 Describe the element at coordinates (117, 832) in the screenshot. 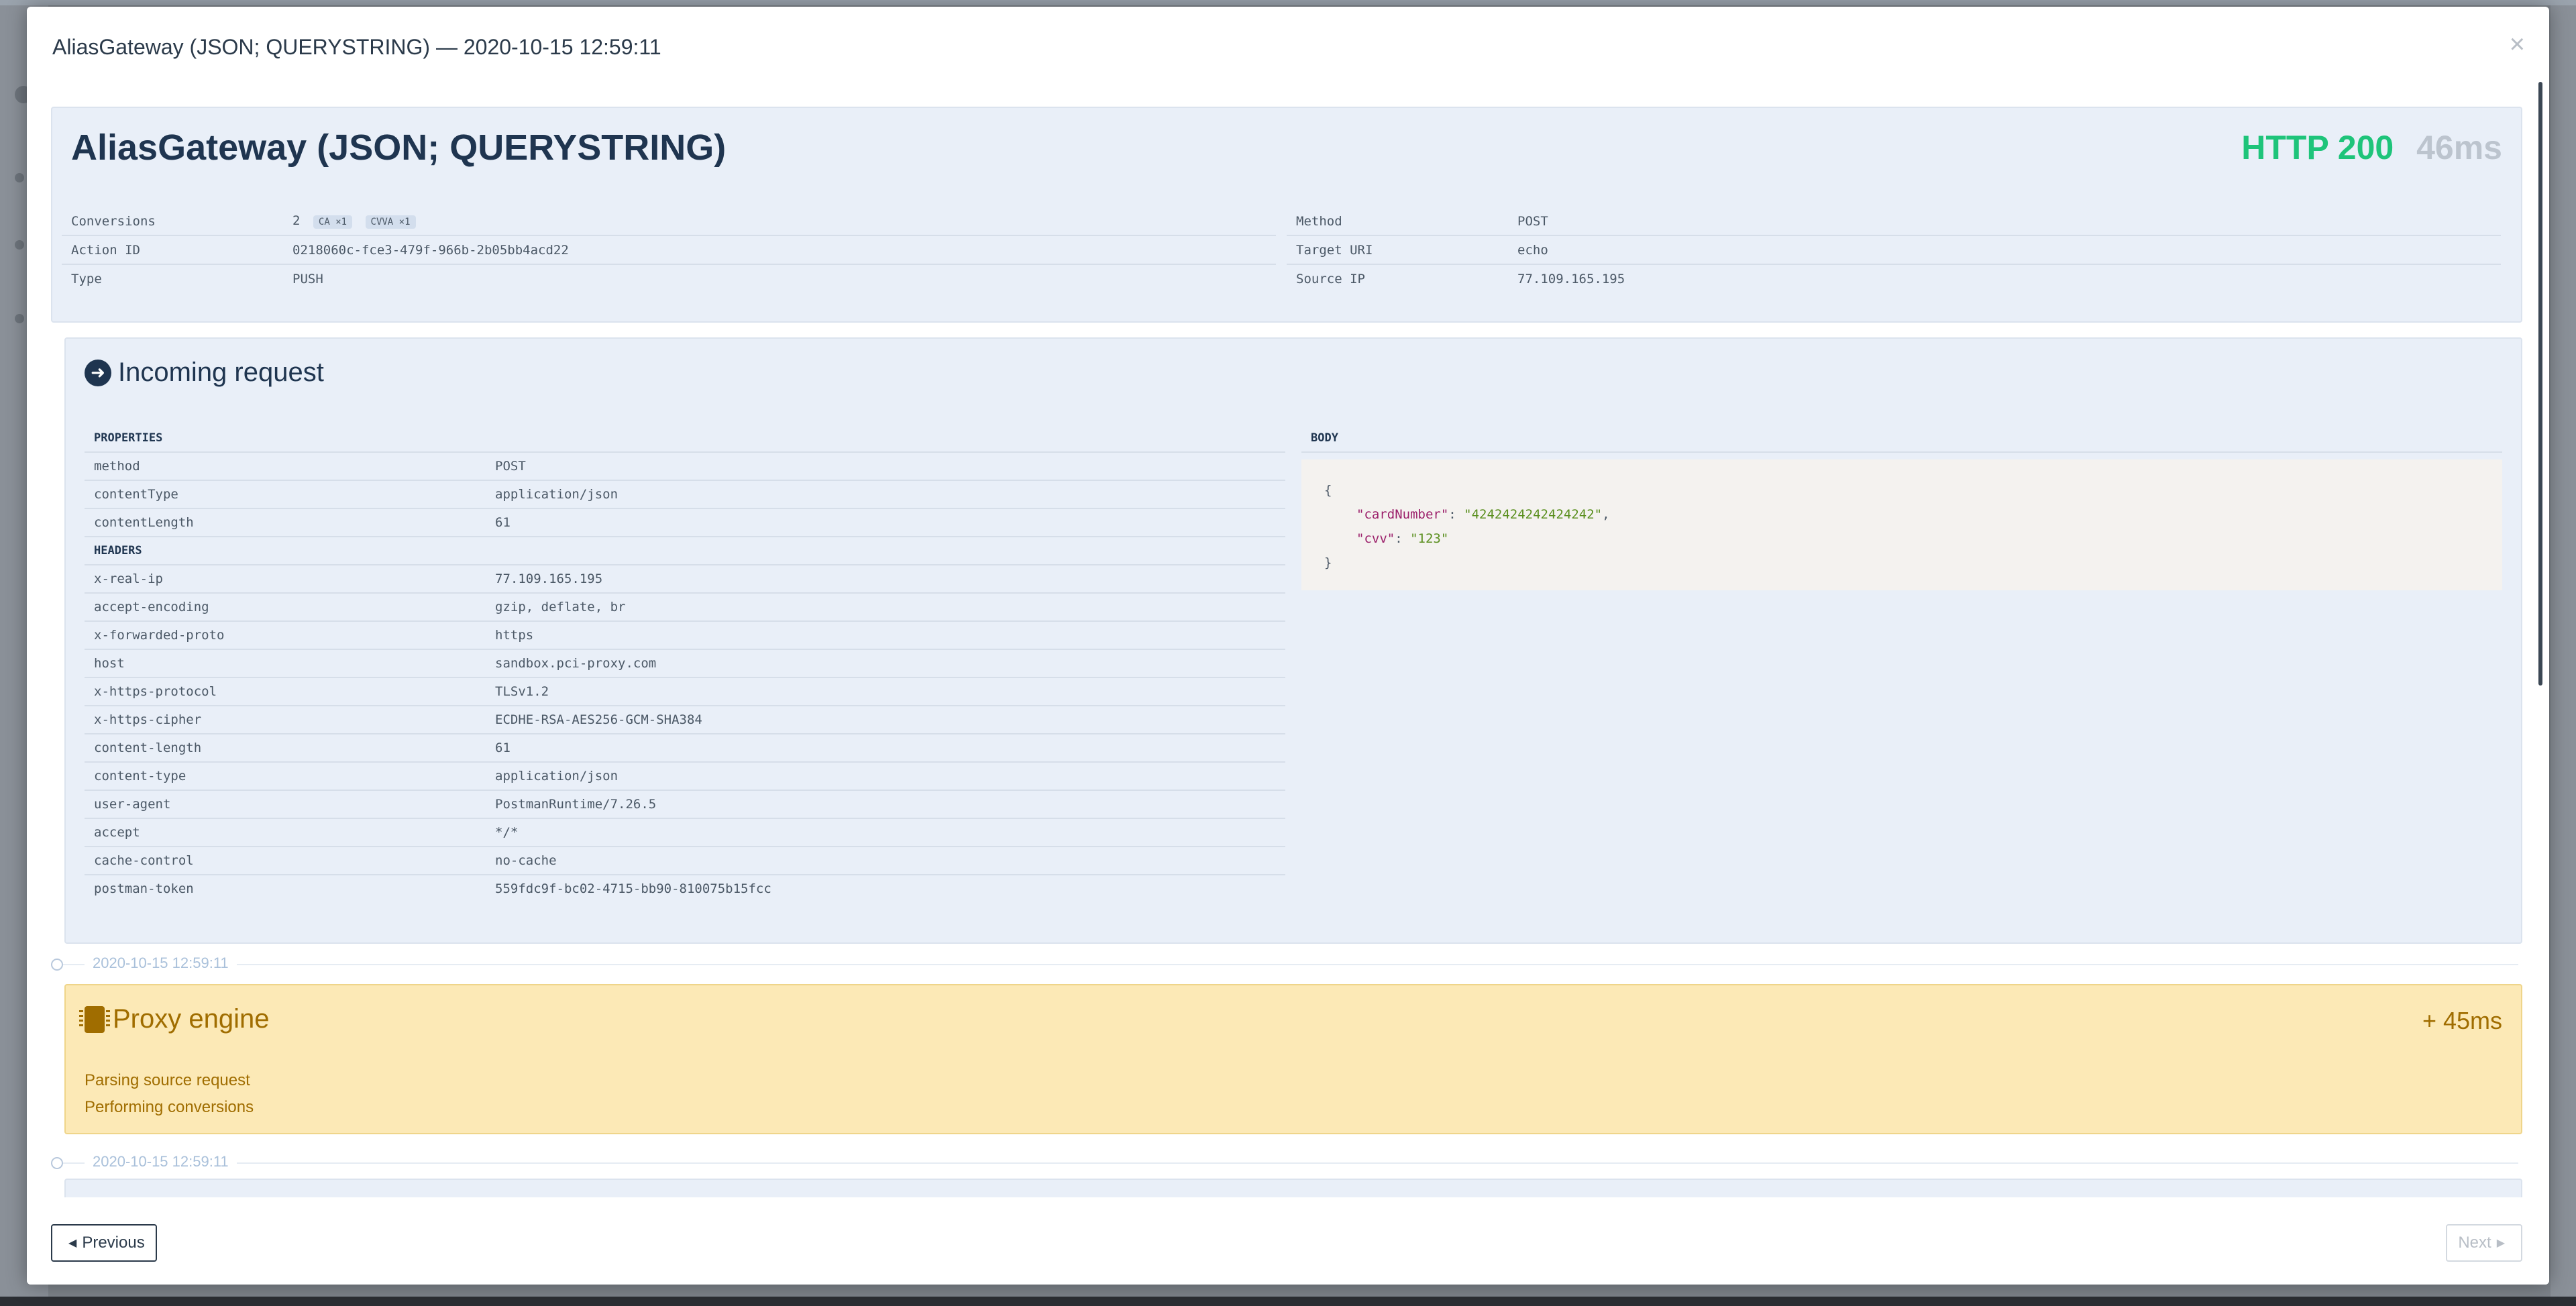

I see `header-key: accept` at that location.